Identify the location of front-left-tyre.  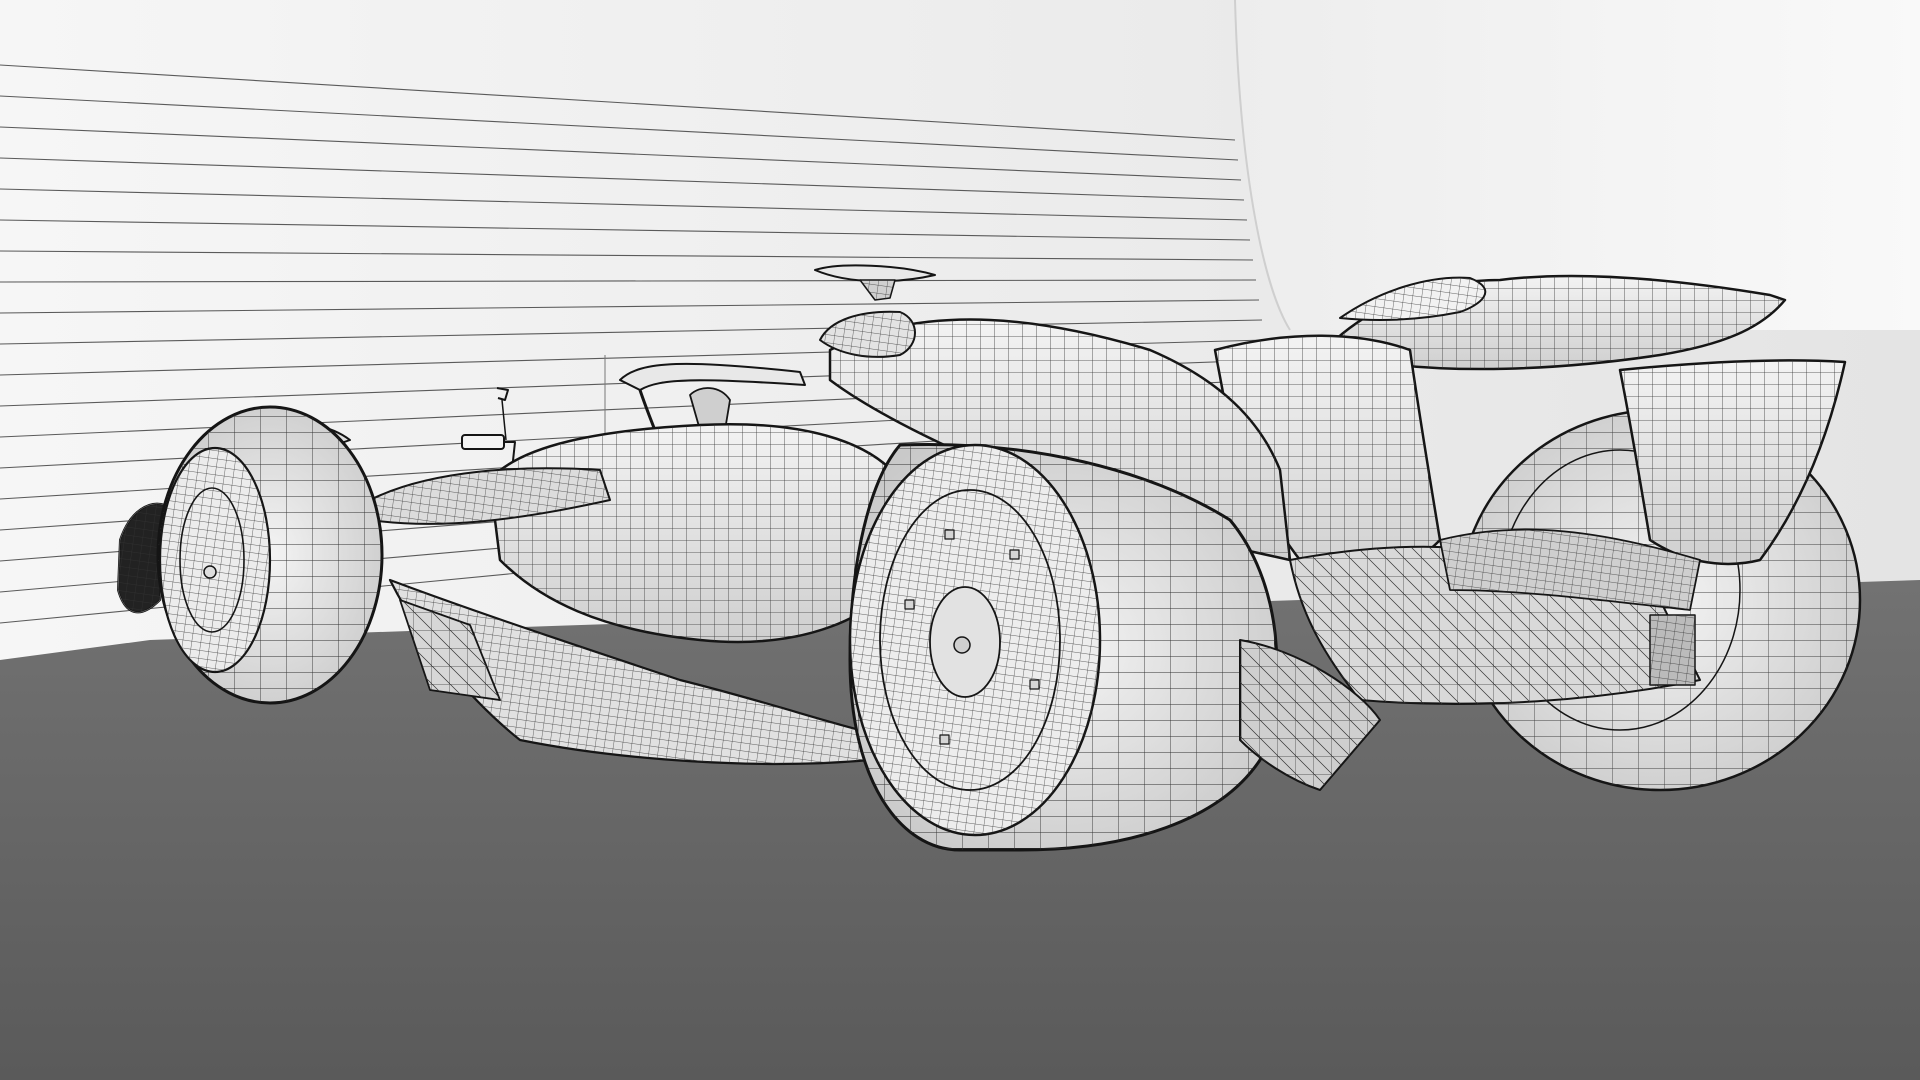
(270, 555).